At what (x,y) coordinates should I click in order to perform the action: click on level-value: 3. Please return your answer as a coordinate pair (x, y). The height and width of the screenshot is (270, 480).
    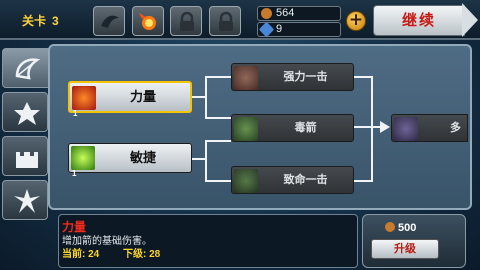
    Looking at the image, I should click on (55, 21).